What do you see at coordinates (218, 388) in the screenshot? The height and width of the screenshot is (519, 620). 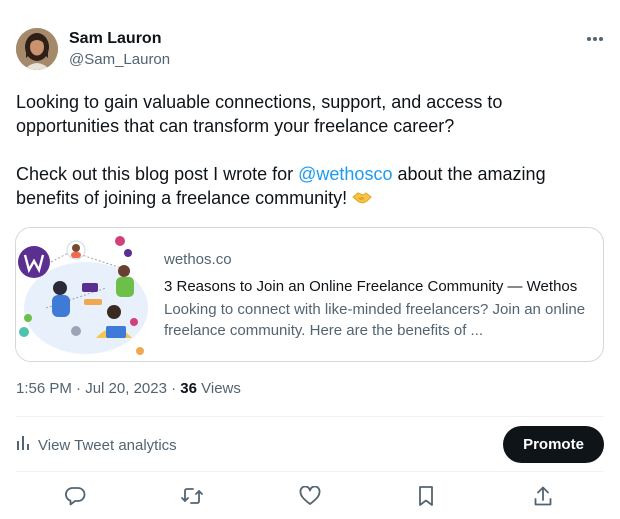 I see `views-label: Views` at bounding box center [218, 388].